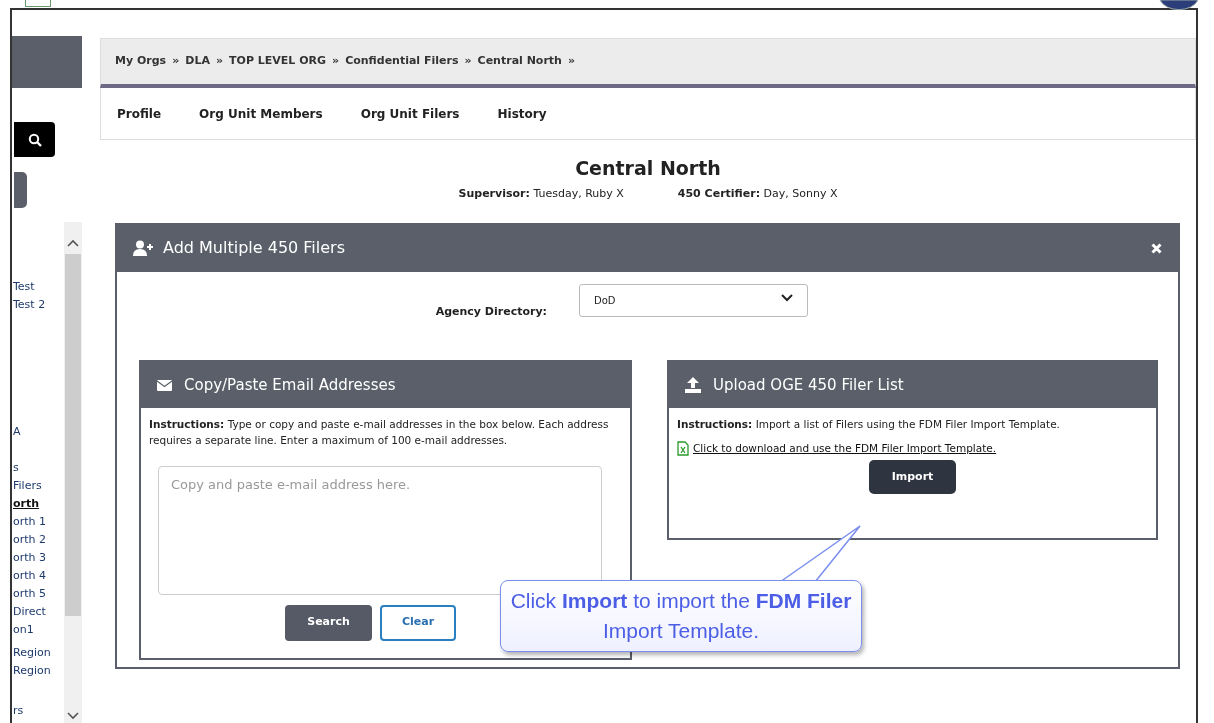 The image size is (1214, 723). Describe the element at coordinates (144, 248) in the screenshot. I see `add-user-icon` at that location.